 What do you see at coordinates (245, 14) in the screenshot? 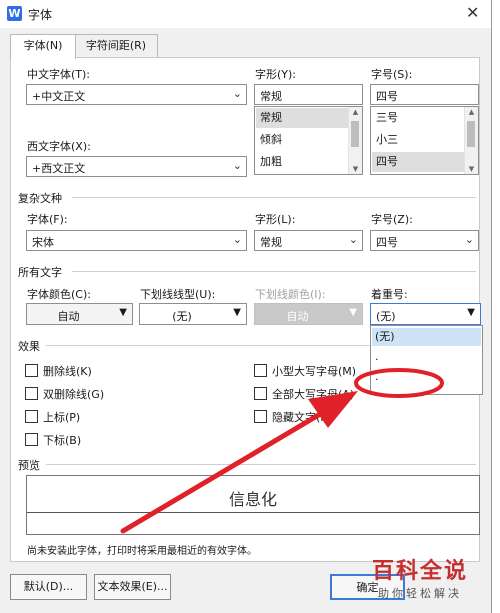
I see `title-bar: W 字体 ✕` at bounding box center [245, 14].